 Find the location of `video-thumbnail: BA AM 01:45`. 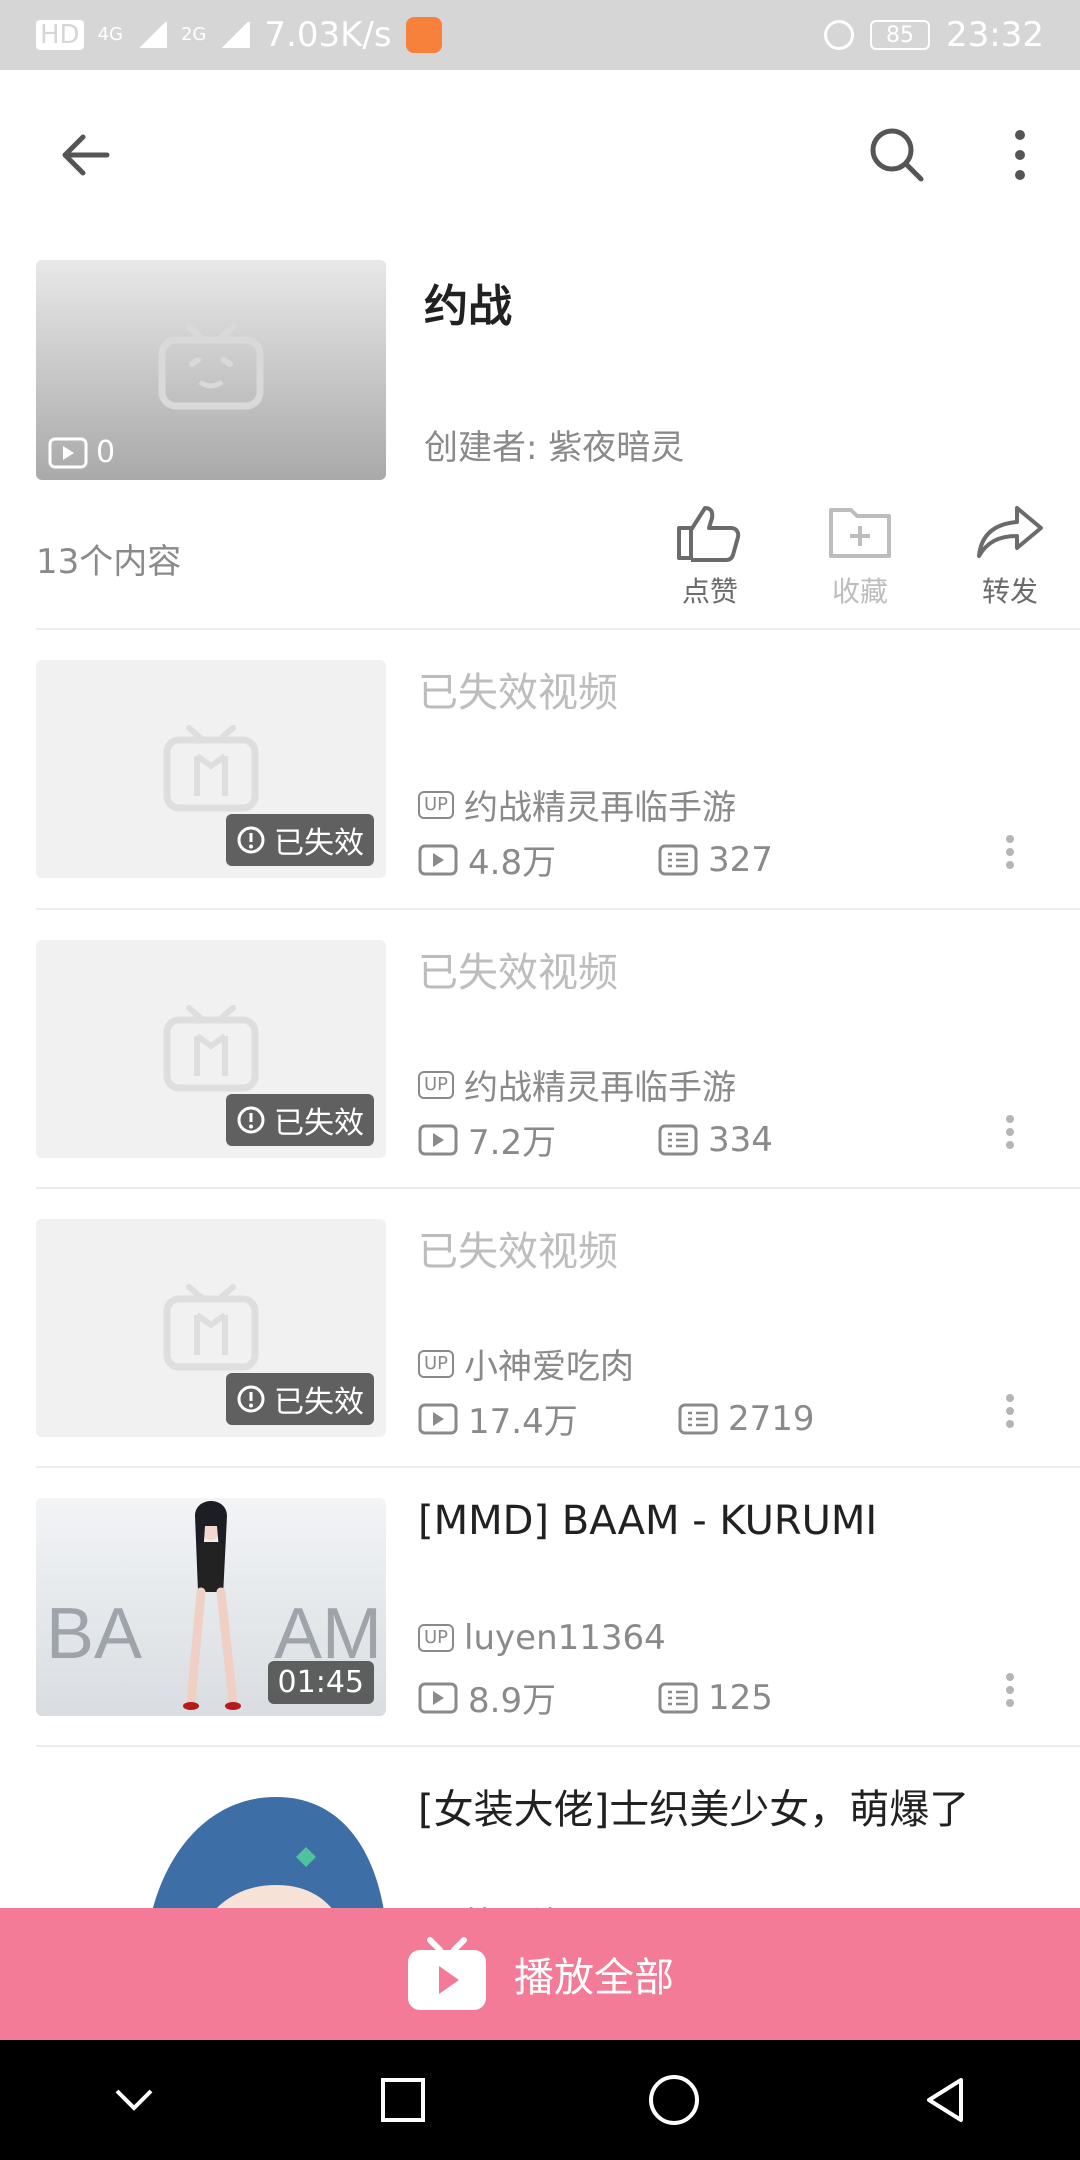

video-thumbnail: BA AM 01:45 is located at coordinates (211, 1607).